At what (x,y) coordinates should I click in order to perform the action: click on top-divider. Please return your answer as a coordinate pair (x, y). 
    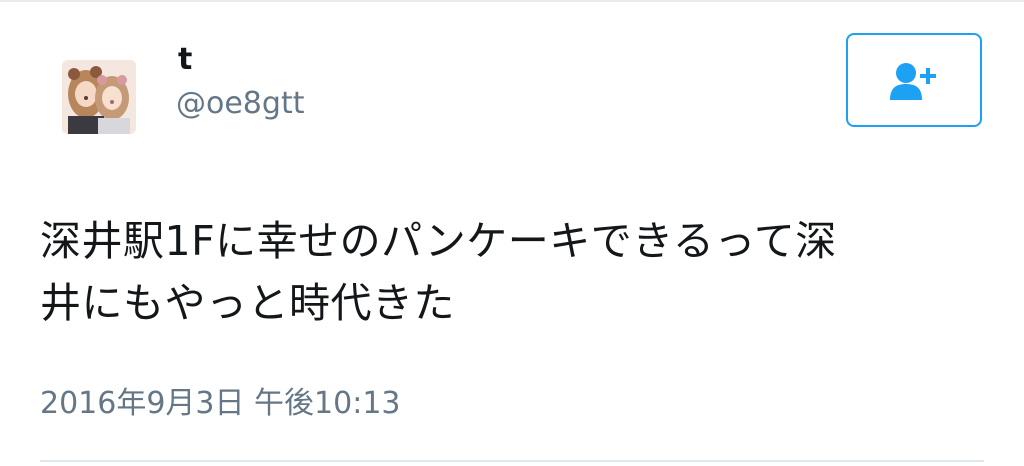
    Looking at the image, I should click on (512, 1).